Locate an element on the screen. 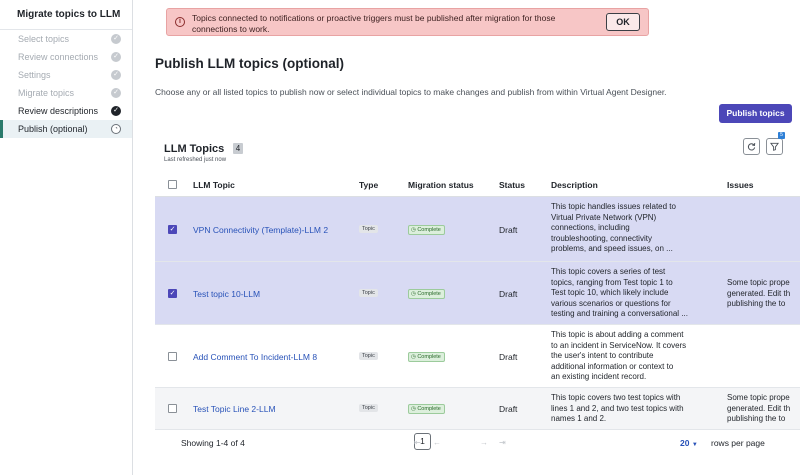 This screenshot has width=800, height=475. col-issues: Issues is located at coordinates (740, 185).